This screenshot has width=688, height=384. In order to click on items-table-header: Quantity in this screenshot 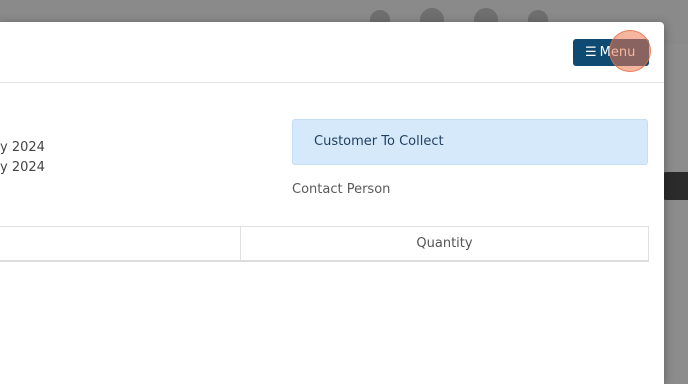, I will do `click(324, 244)`.